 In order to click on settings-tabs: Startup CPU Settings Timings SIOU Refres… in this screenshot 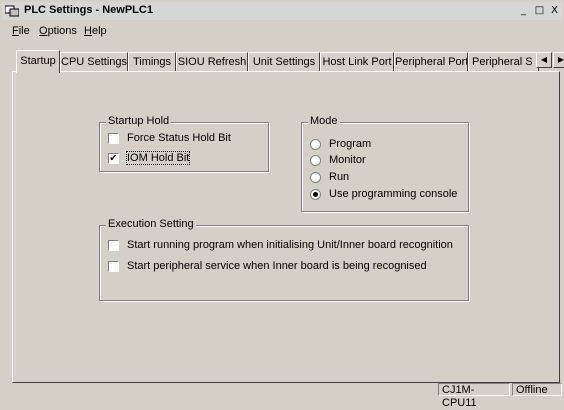, I will do `click(288, 61)`.